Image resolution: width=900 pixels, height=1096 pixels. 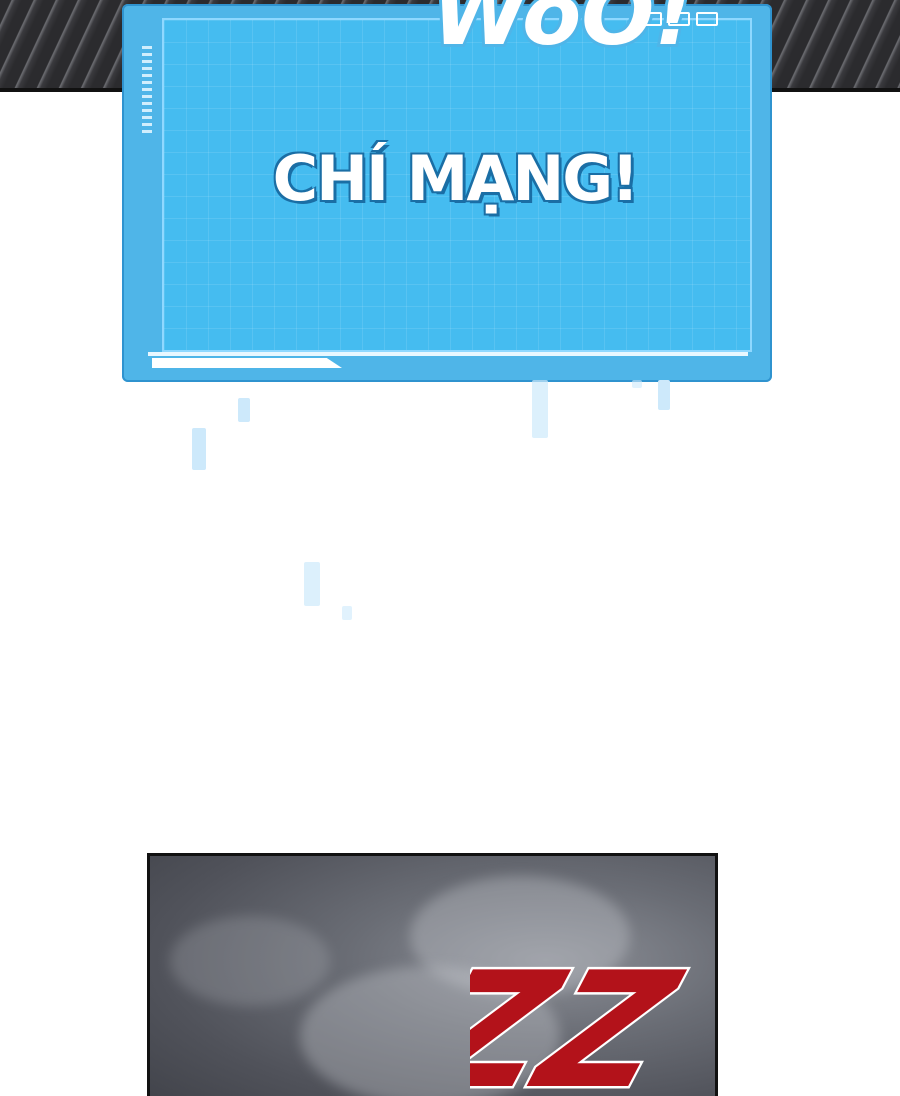 What do you see at coordinates (432, 974) in the screenshot?
I see `next-panel-smoke: ZZ` at bounding box center [432, 974].